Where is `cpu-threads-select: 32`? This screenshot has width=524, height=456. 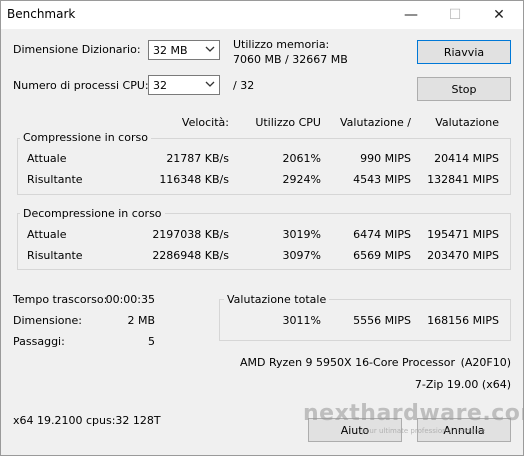
cpu-threads-select: 32 is located at coordinates (184, 85).